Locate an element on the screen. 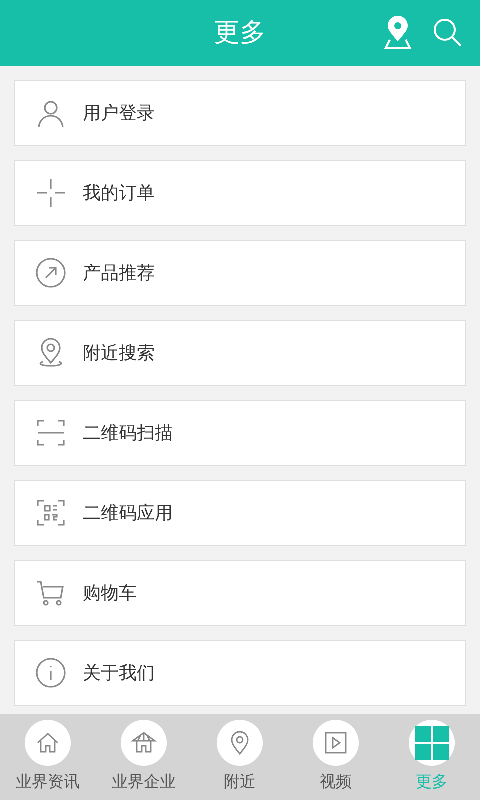  menu-label: 购物车 is located at coordinates (110, 594).